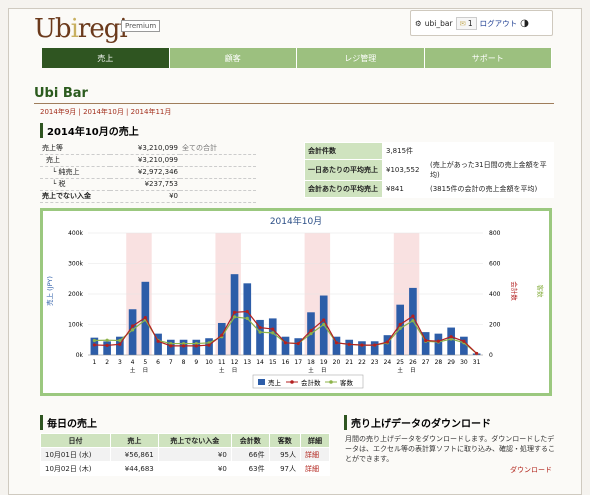 Image resolution: width=590 pixels, height=495 pixels. Describe the element at coordinates (491, 355) in the screenshot. I see `y2-tick-label: 0` at that location.